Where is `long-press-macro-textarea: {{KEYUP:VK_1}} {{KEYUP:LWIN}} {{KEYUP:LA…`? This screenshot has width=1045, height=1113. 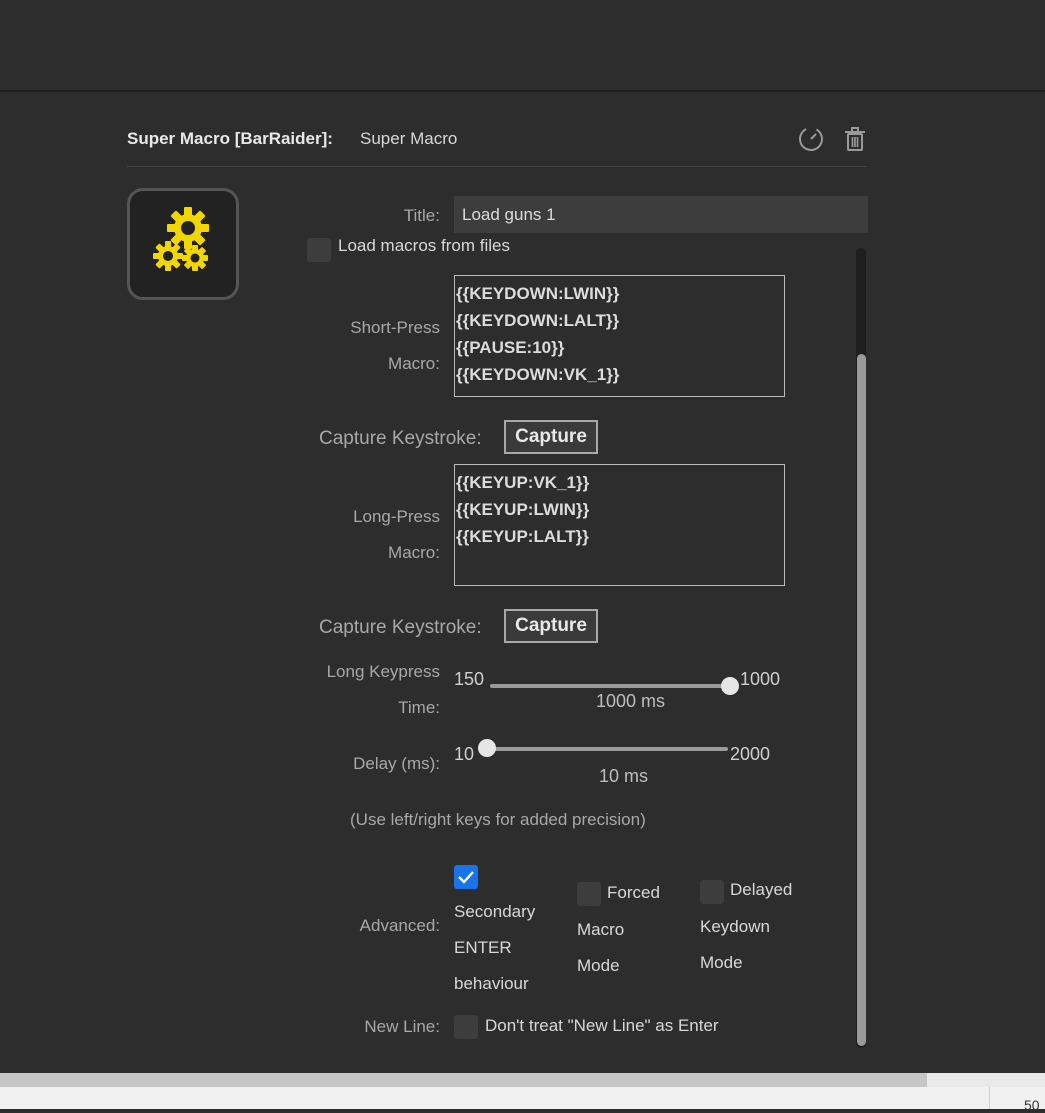 long-press-macro-textarea: {{KEYUP:VK_1}} {{KEYUP:LWIN}} {{KEYUP:LA… is located at coordinates (619, 525).